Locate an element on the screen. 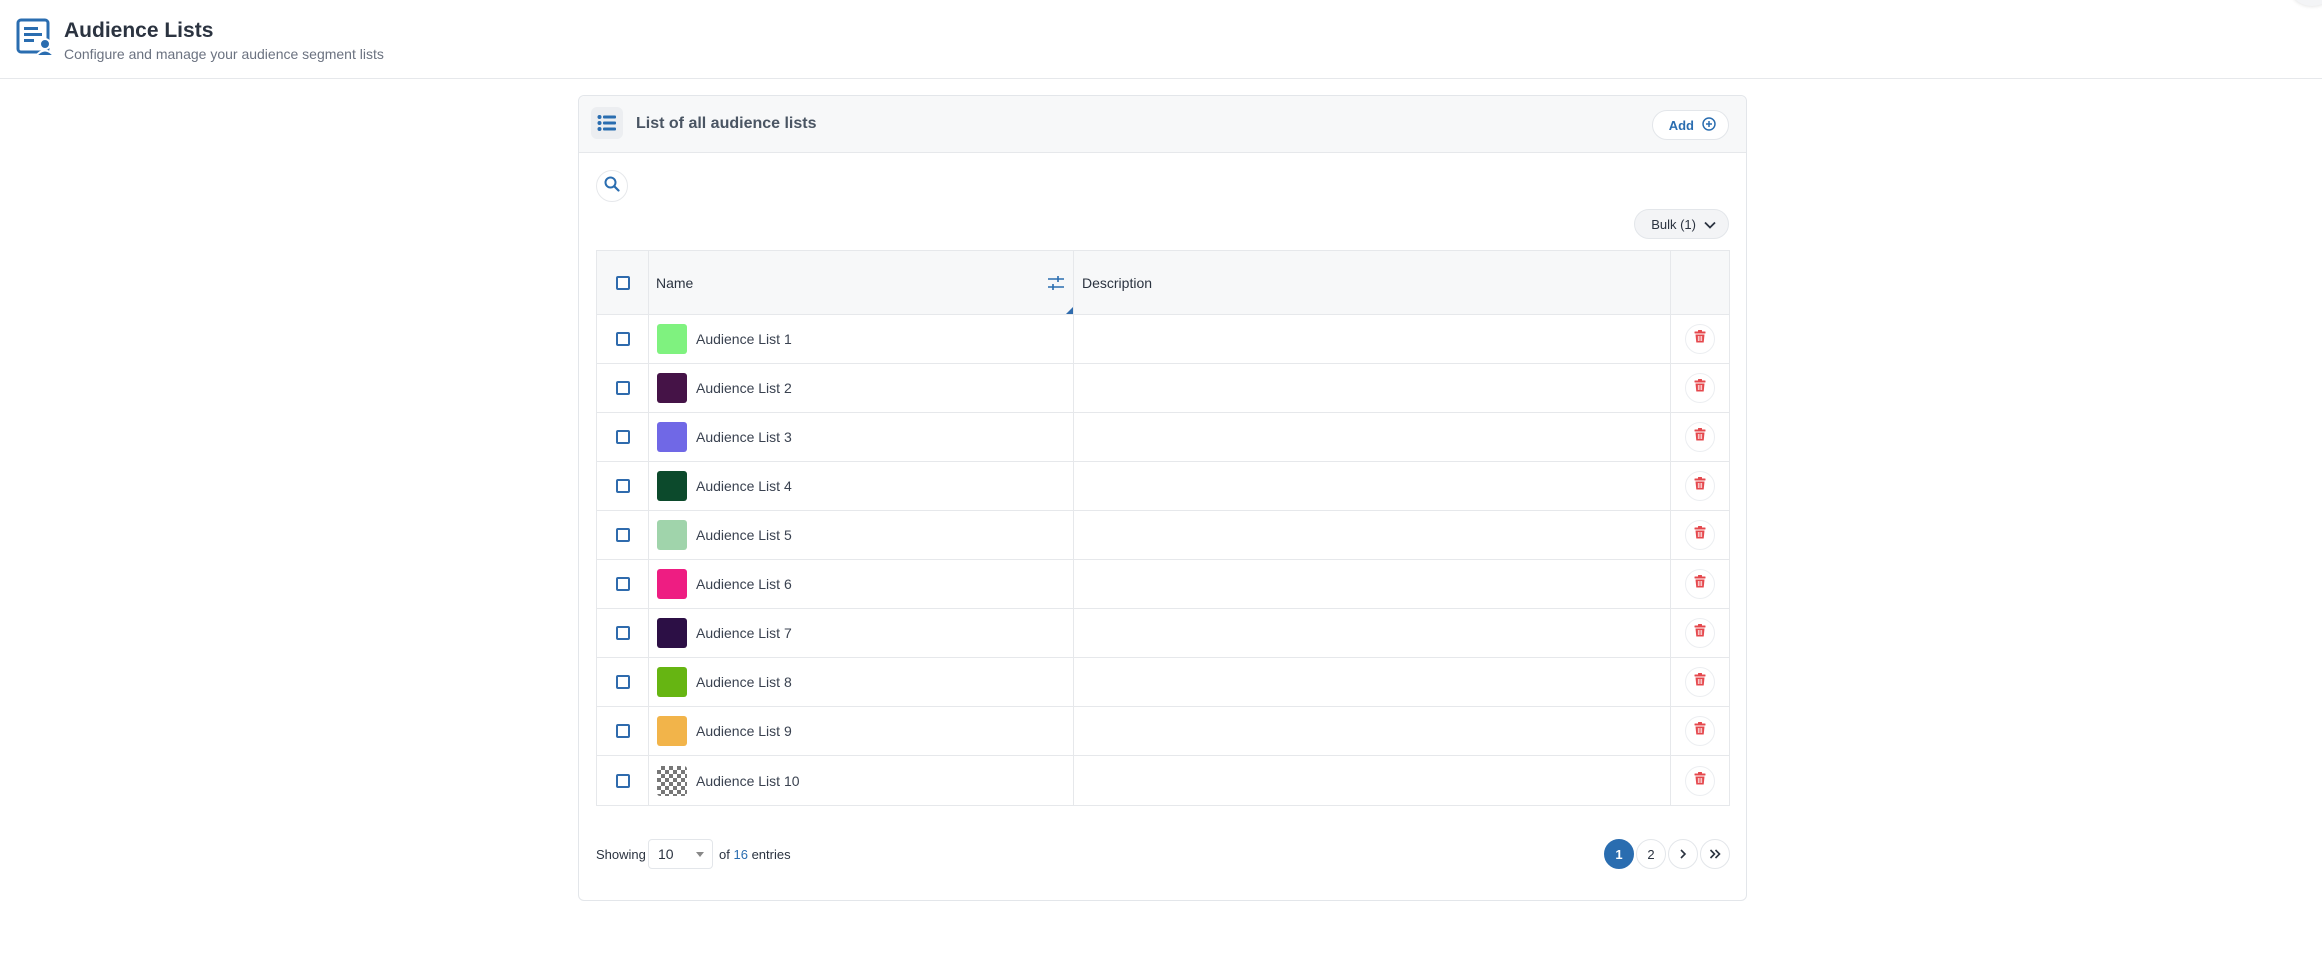 This screenshot has width=2322, height=978. name-cell: Audience List 6 is located at coordinates (861, 584).